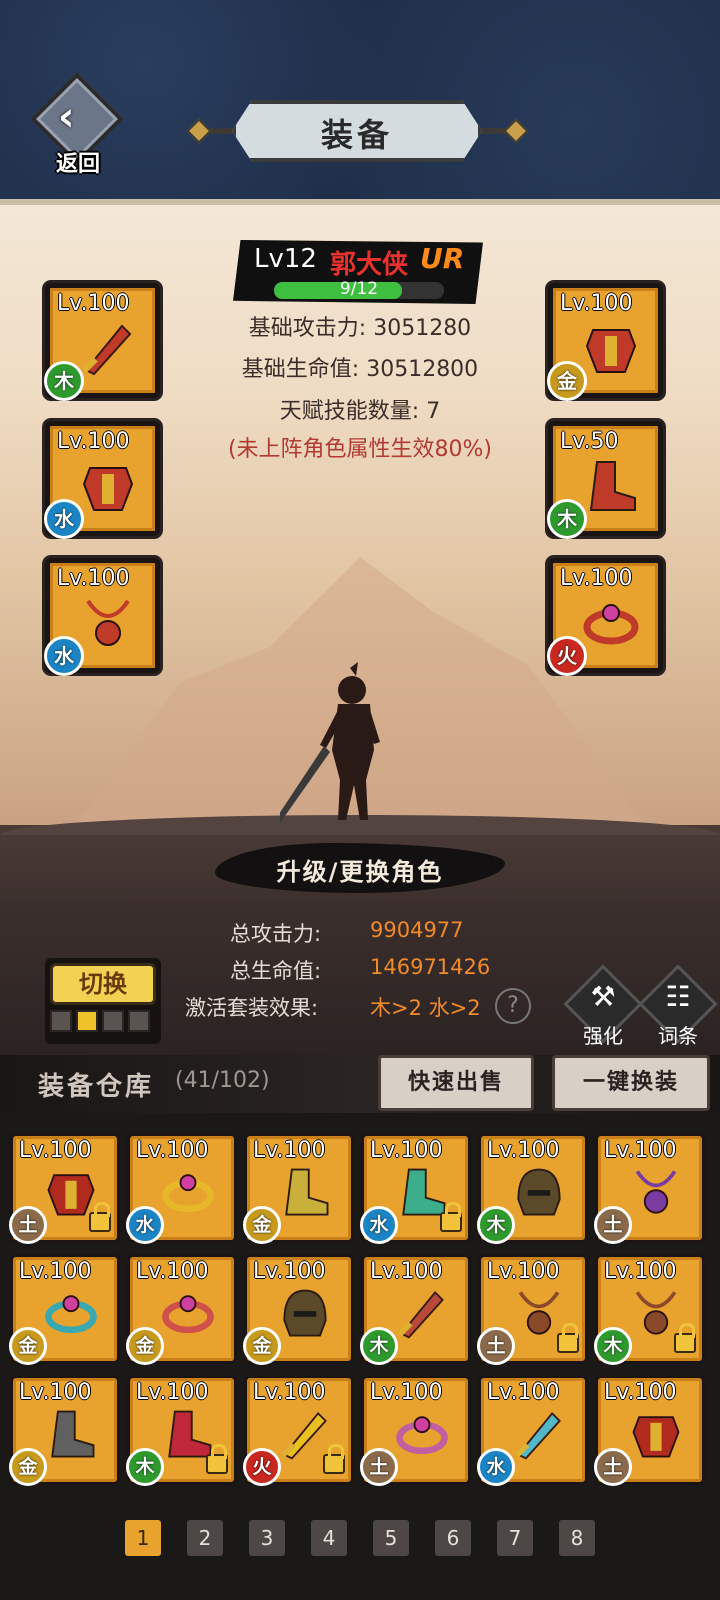  I want to click on warehouse-count: (41/102), so click(222, 1080).